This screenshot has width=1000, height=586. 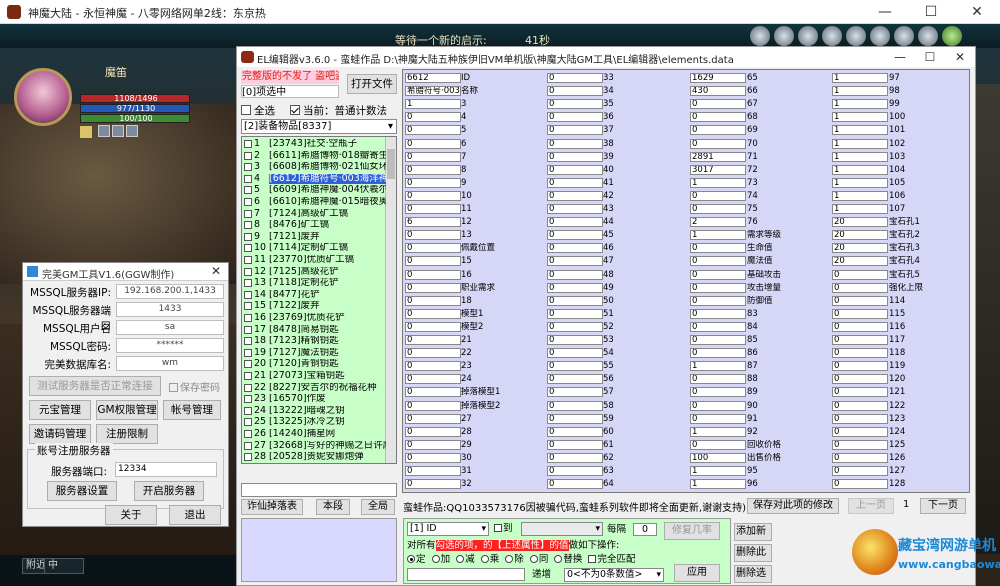 What do you see at coordinates (314, 260) in the screenshot?
I see `item-list-row: 11 [23770]优质矿工镐` at bounding box center [314, 260].